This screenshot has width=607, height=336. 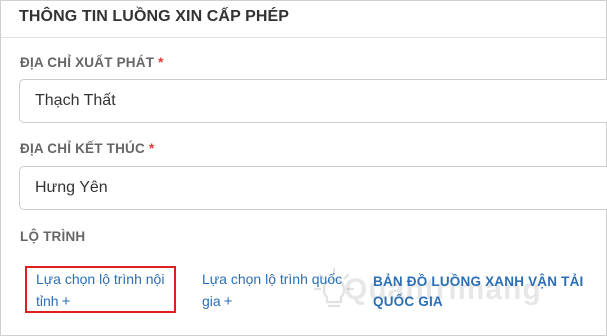 What do you see at coordinates (75, 100) in the screenshot?
I see `start-address-value: Thạch Thất` at bounding box center [75, 100].